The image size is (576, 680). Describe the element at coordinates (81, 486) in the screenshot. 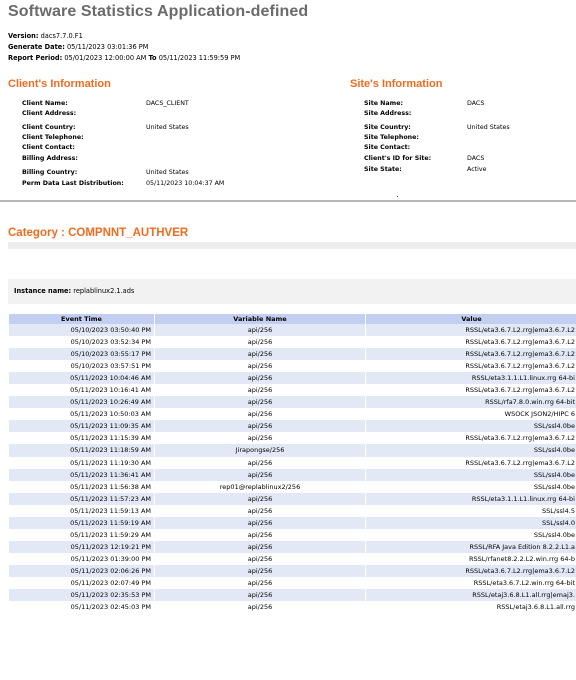

I see `event-time-cell: 05/11/2023 11:56:38 AM` at that location.